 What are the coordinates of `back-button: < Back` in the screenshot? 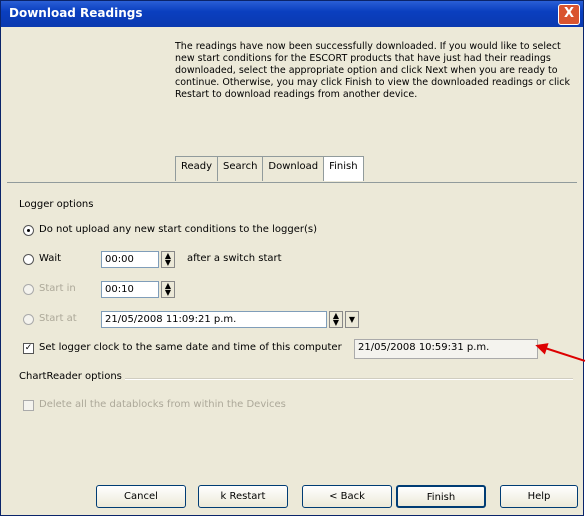 It's located at (347, 496).